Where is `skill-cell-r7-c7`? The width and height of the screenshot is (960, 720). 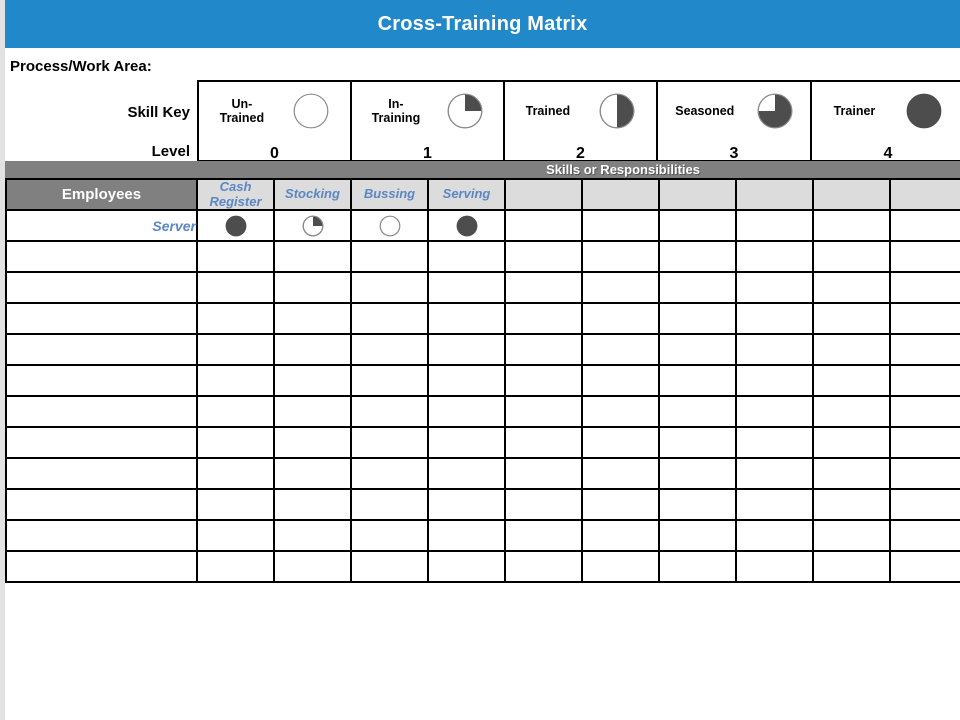 skill-cell-r7-c7 is located at coordinates (697, 412).